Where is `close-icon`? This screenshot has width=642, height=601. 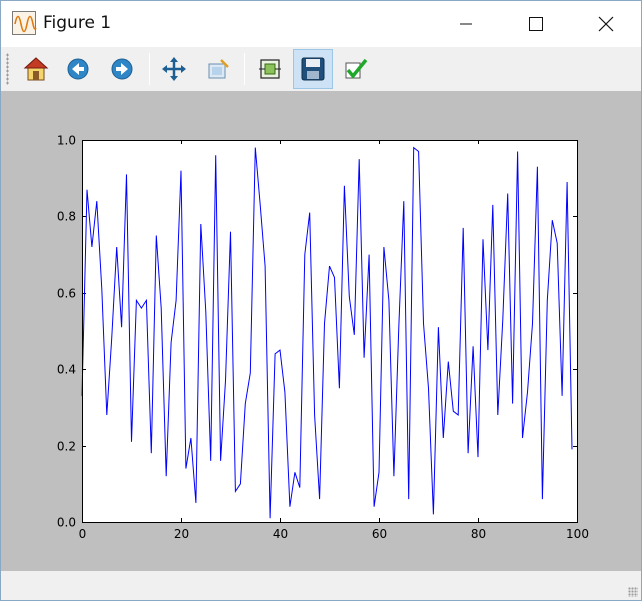
close-icon is located at coordinates (606, 24).